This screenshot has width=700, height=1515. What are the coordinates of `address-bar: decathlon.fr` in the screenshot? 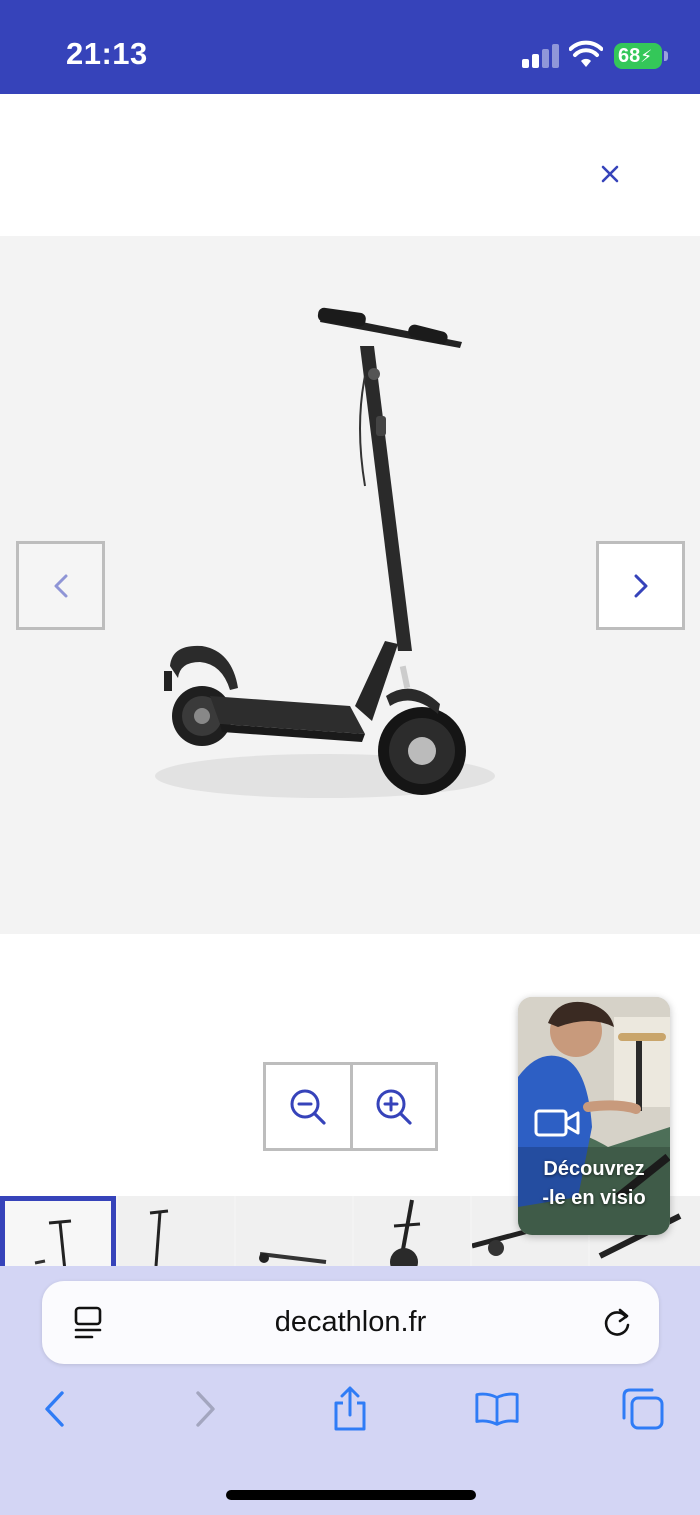 It's located at (350, 1322).